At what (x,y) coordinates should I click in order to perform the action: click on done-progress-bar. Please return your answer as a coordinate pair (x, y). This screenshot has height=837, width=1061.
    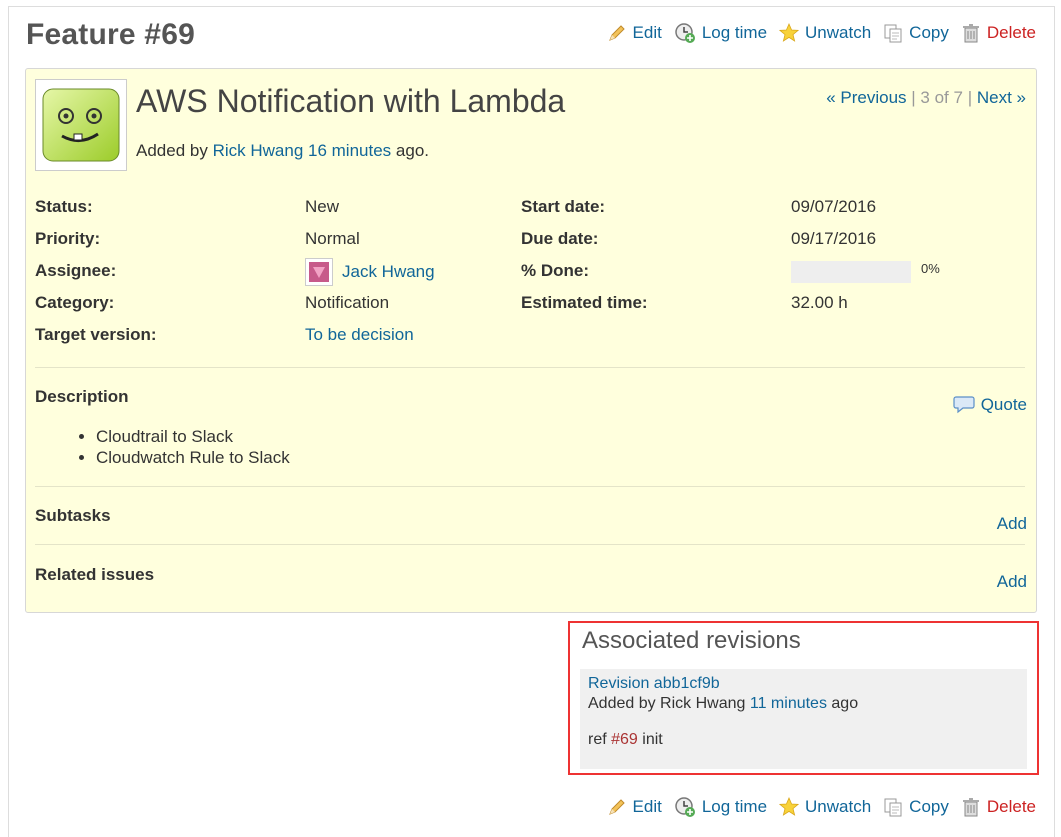
    Looking at the image, I should click on (851, 272).